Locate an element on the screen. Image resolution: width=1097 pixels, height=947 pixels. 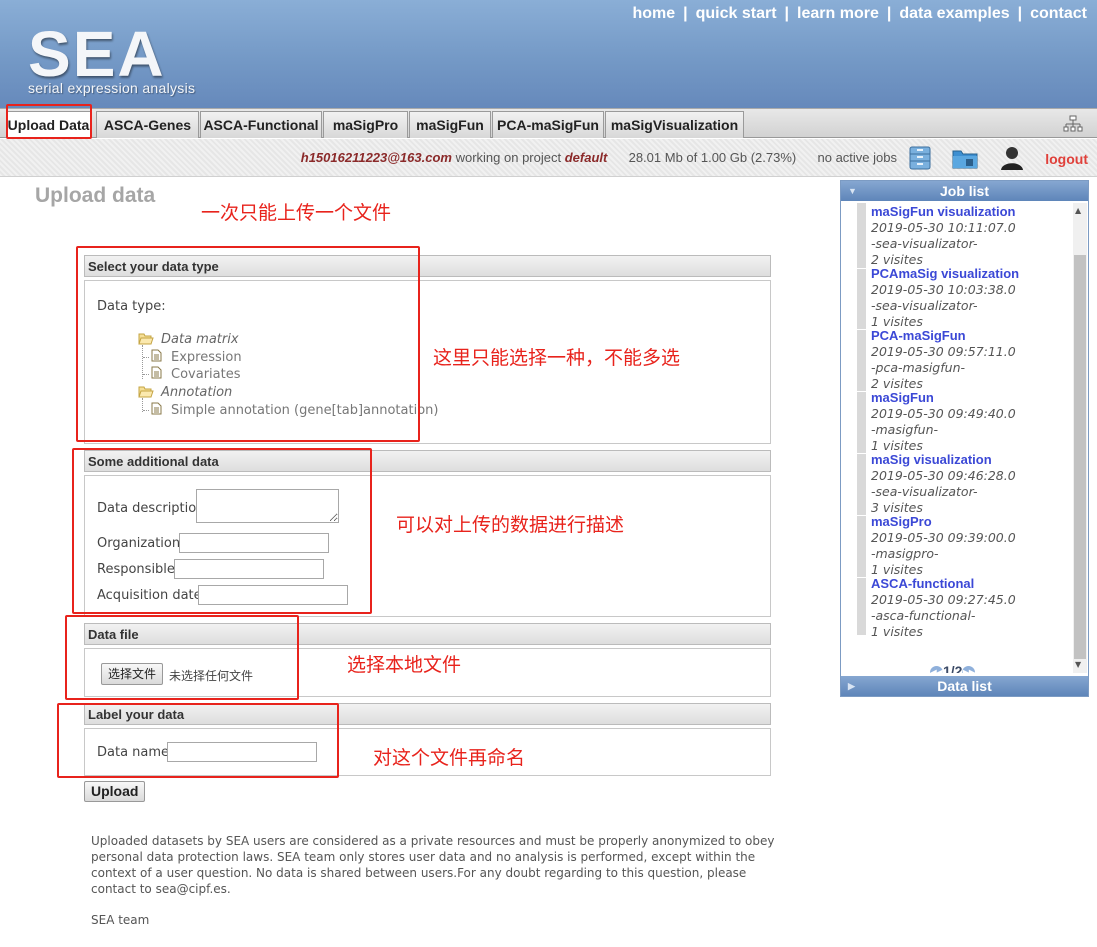
job-tag: -pca-masigfun- is located at coordinates (918, 367).